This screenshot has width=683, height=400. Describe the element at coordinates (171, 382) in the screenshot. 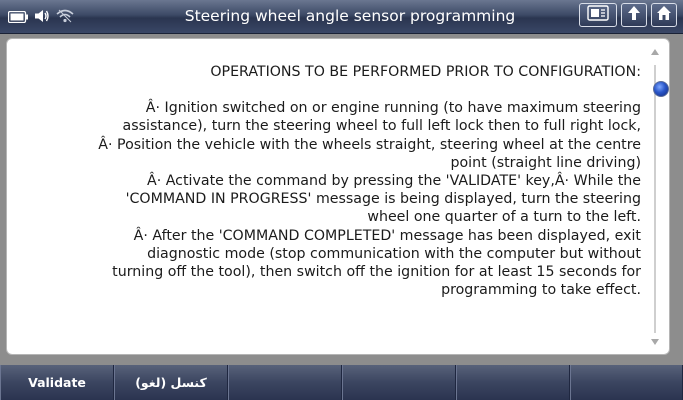

I see `cancel-button: كنسل (لغو)` at that location.